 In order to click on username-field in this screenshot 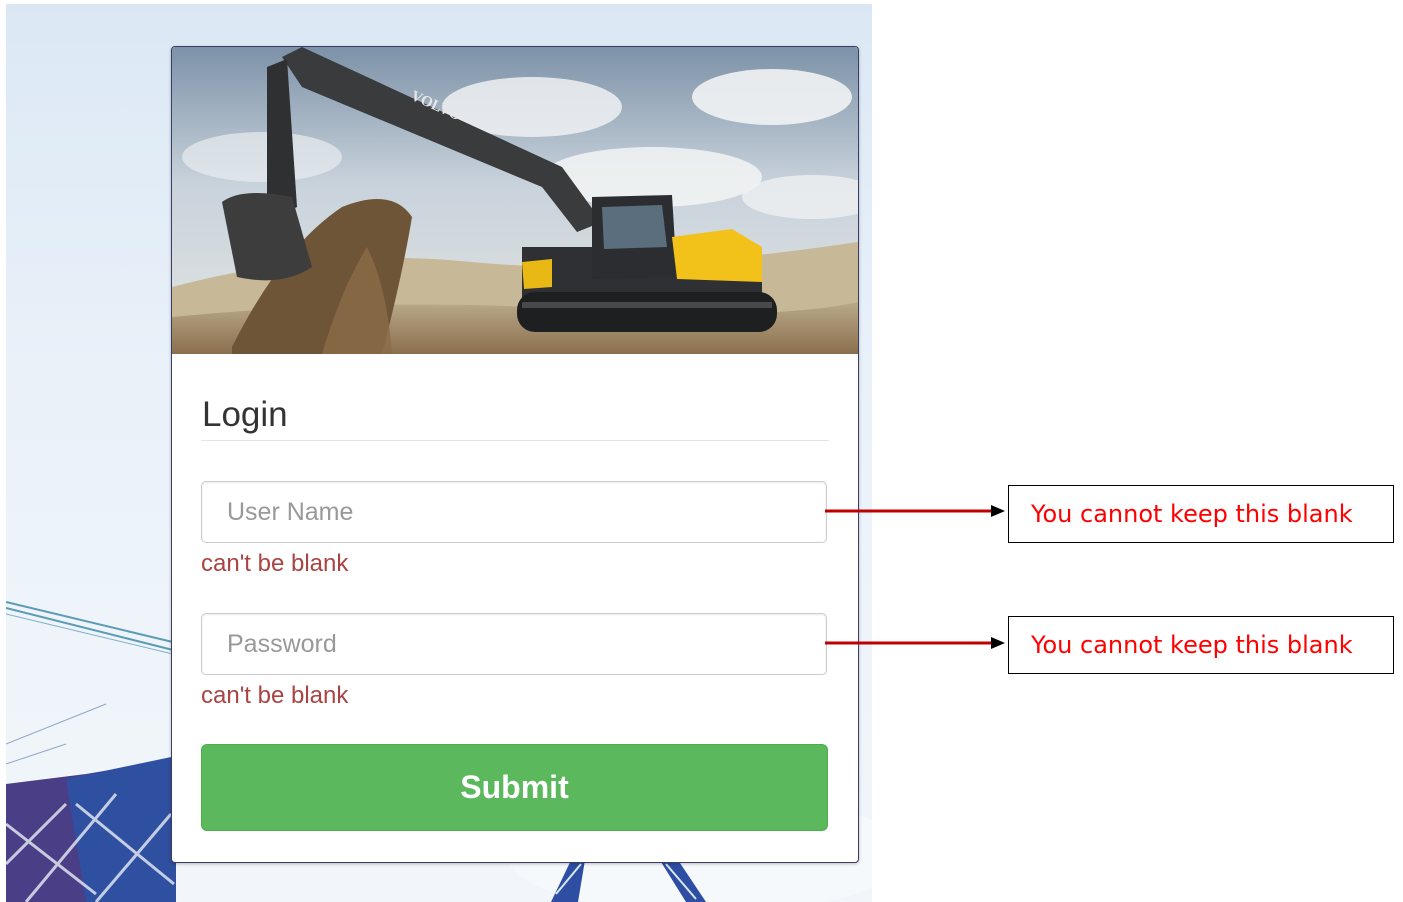, I will do `click(514, 512)`.